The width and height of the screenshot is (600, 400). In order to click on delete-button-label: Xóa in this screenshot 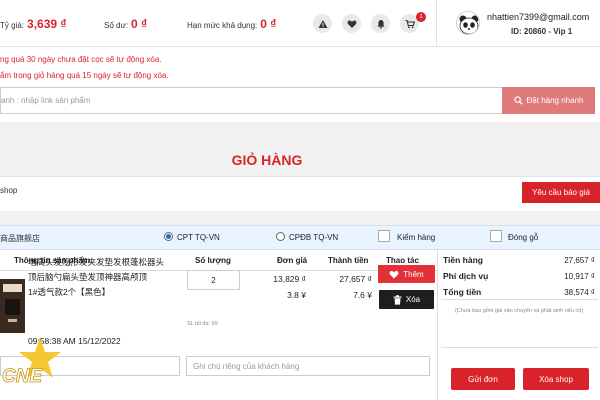, I will do `click(413, 299)`.